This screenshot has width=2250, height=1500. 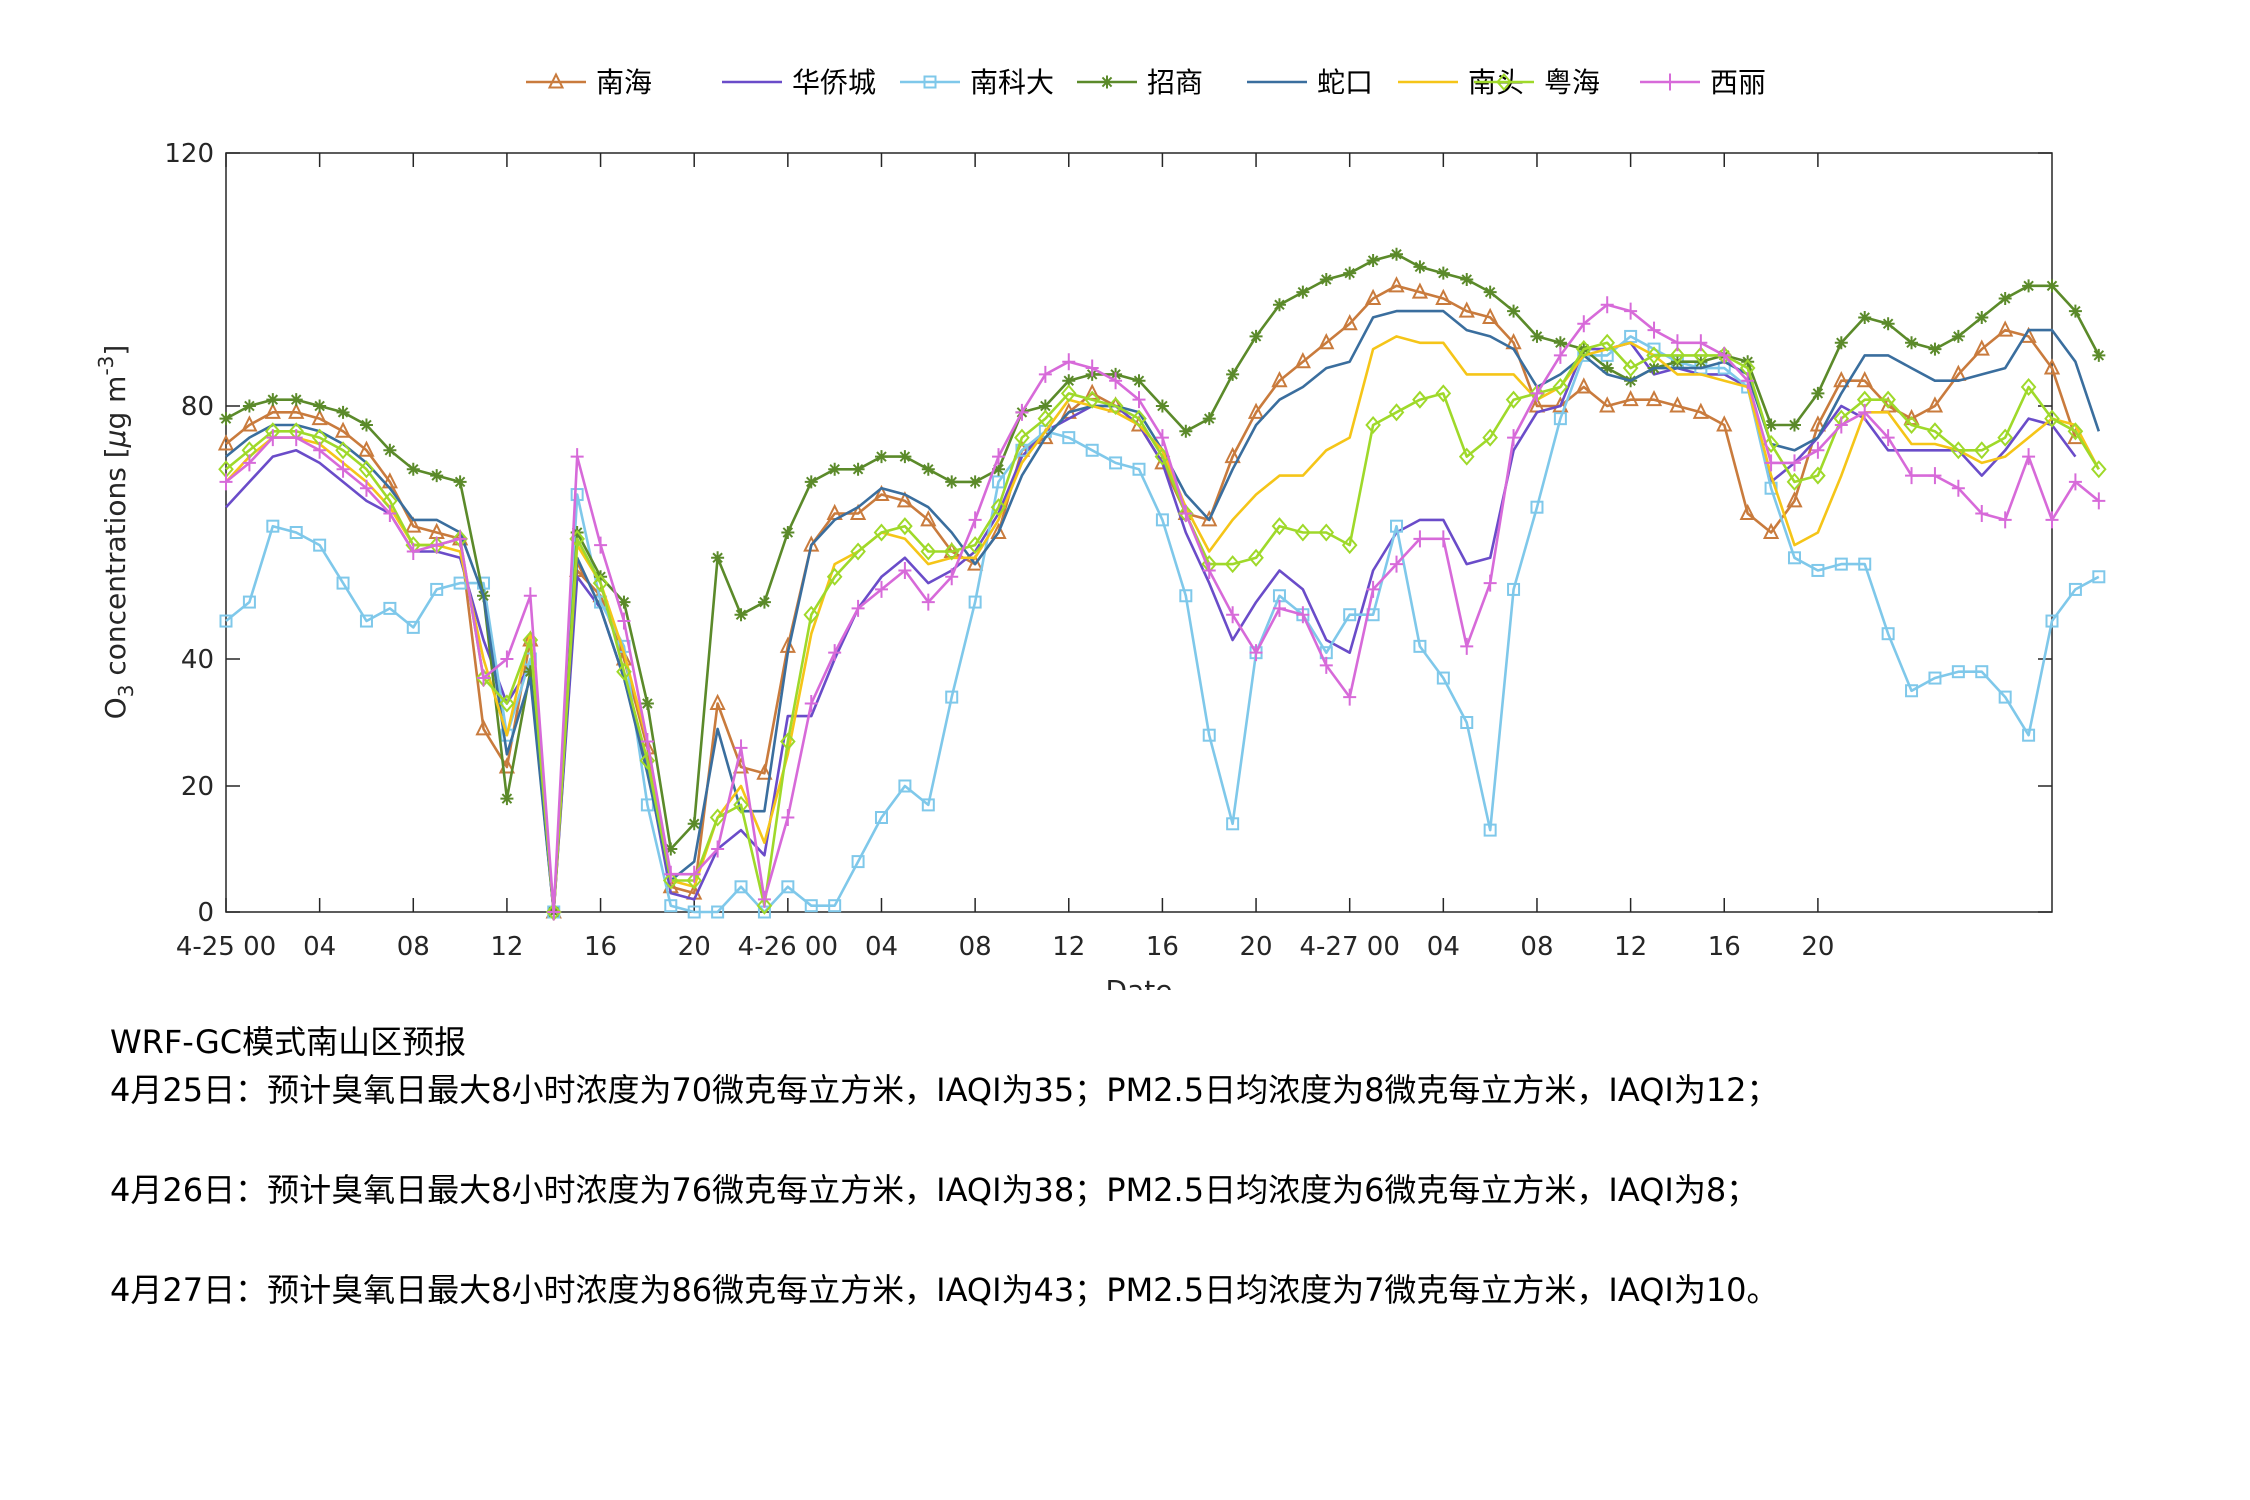 I want to click on legend-label: 蛇口, so click(x=1345, y=82).